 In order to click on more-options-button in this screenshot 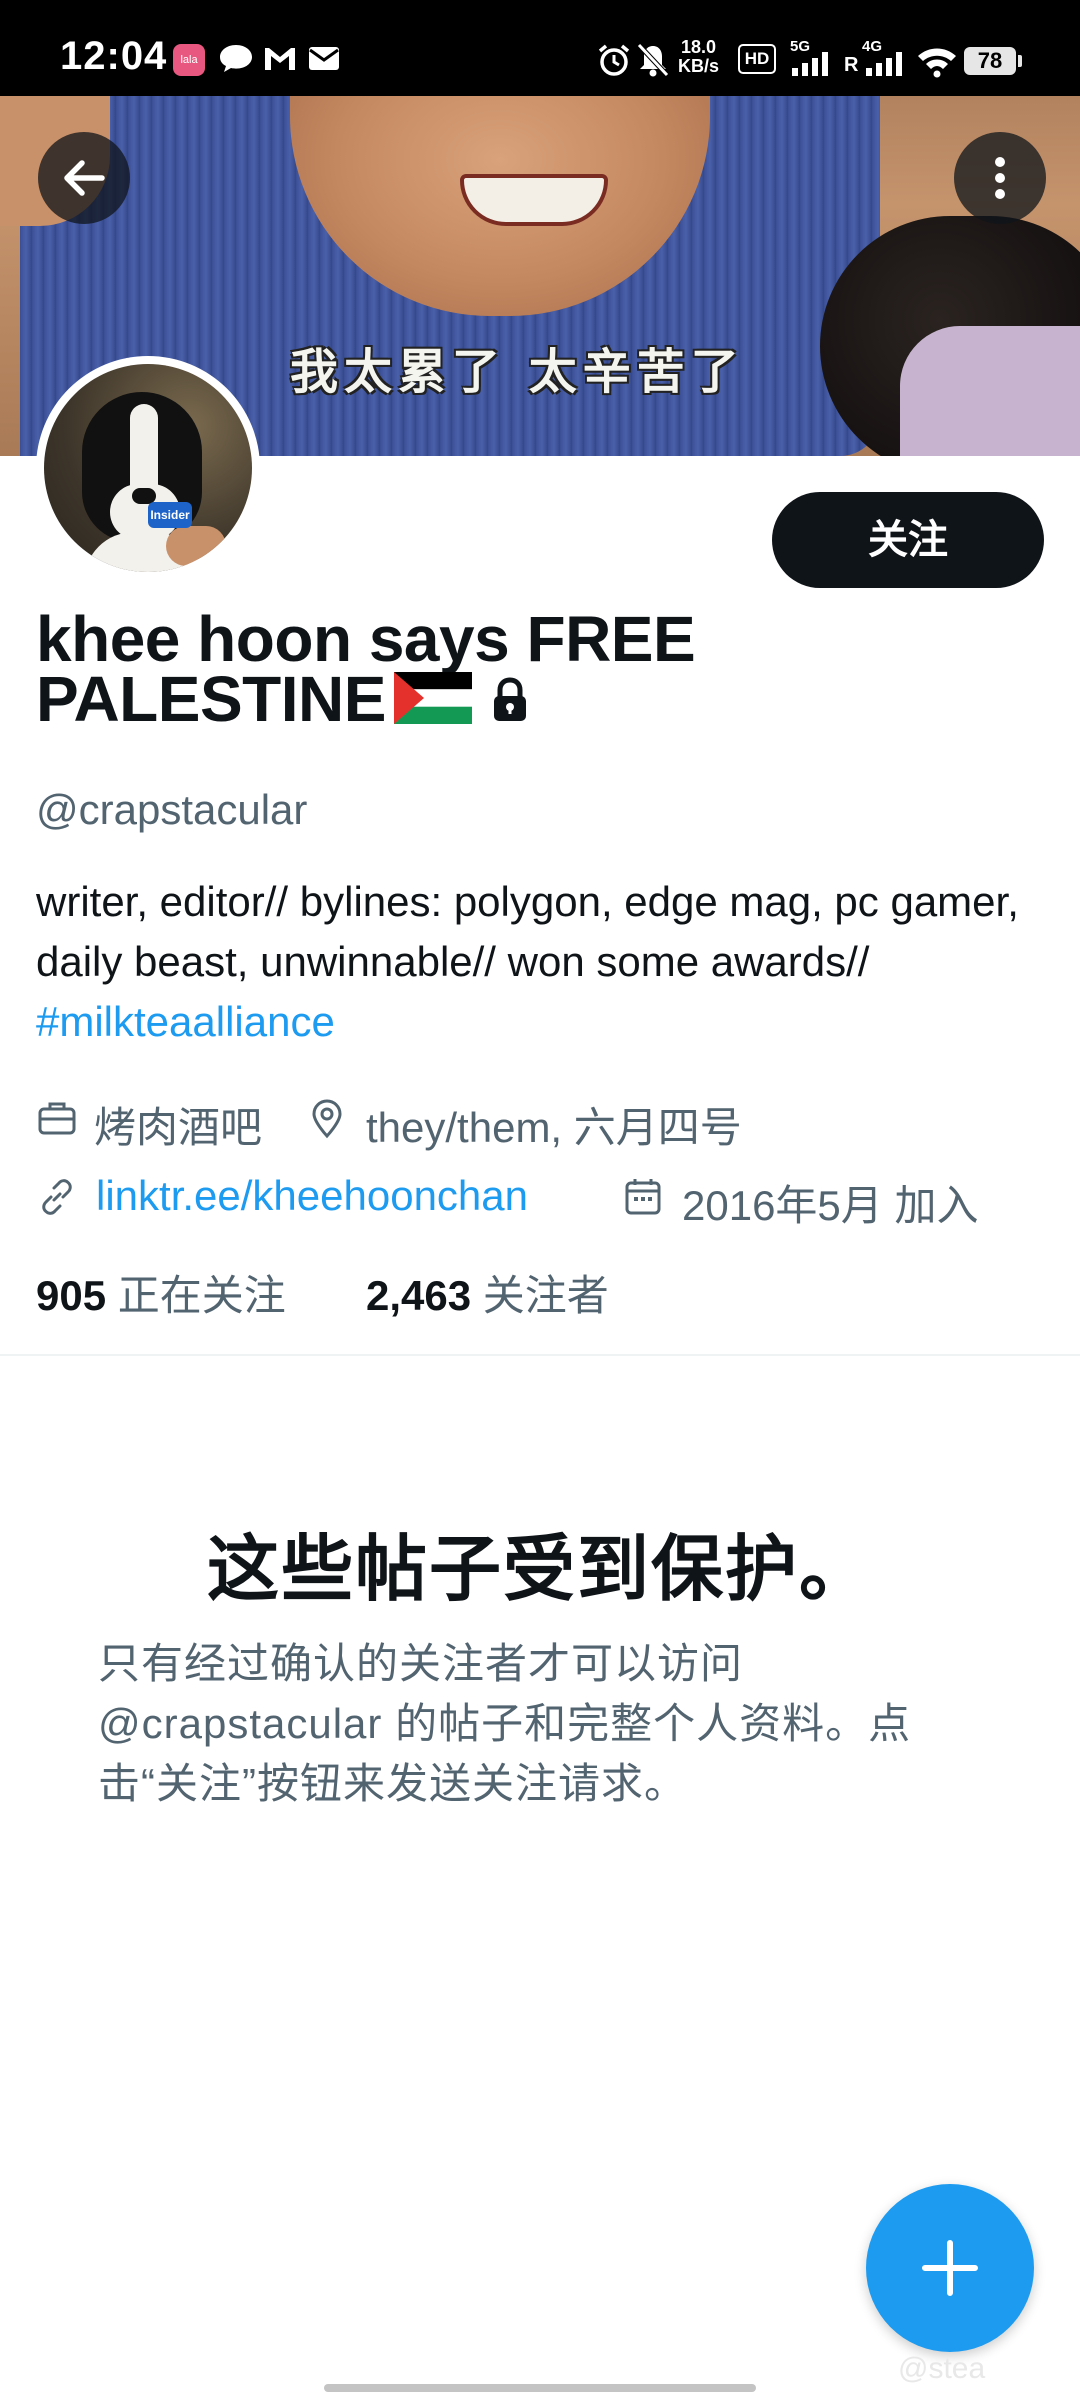, I will do `click(1000, 178)`.